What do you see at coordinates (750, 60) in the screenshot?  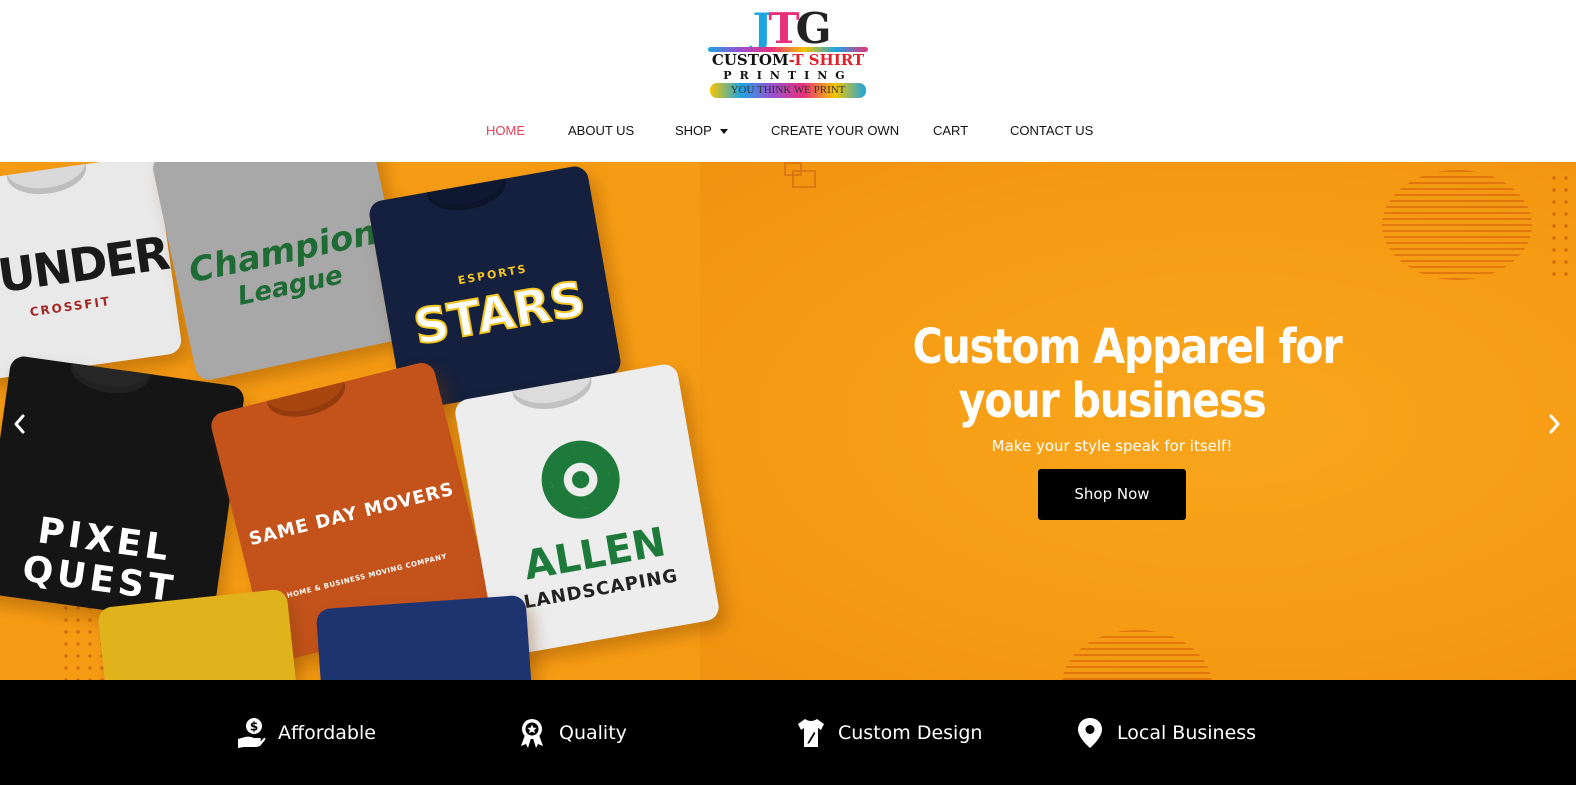 I see `logo-brand-custom: CUSTOM` at bounding box center [750, 60].